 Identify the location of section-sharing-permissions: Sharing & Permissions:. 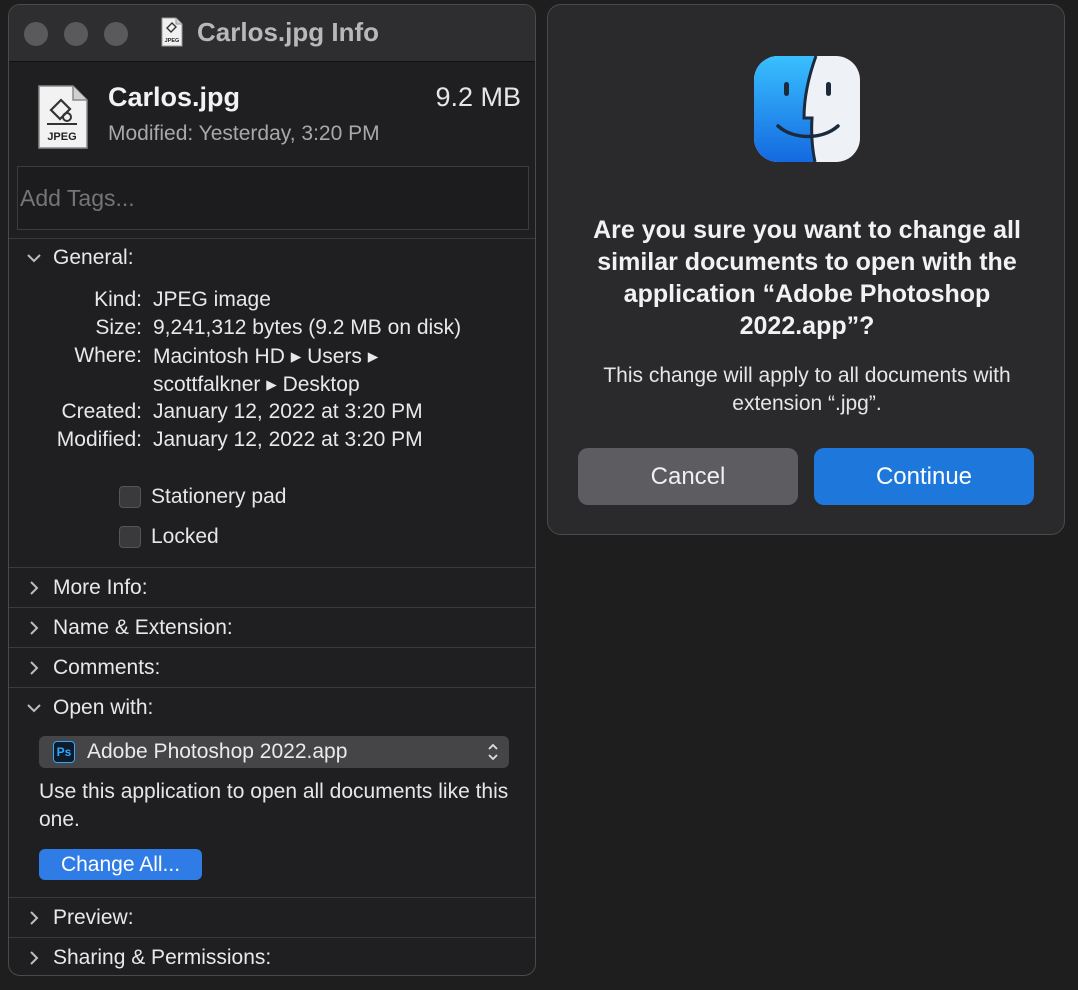
(147, 958).